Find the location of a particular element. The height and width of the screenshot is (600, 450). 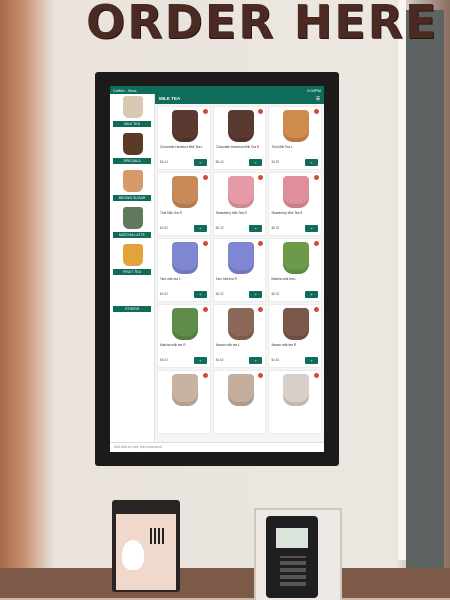

product-card: Thai Milk Tea L $4.92 + is located at coordinates (295, 138).